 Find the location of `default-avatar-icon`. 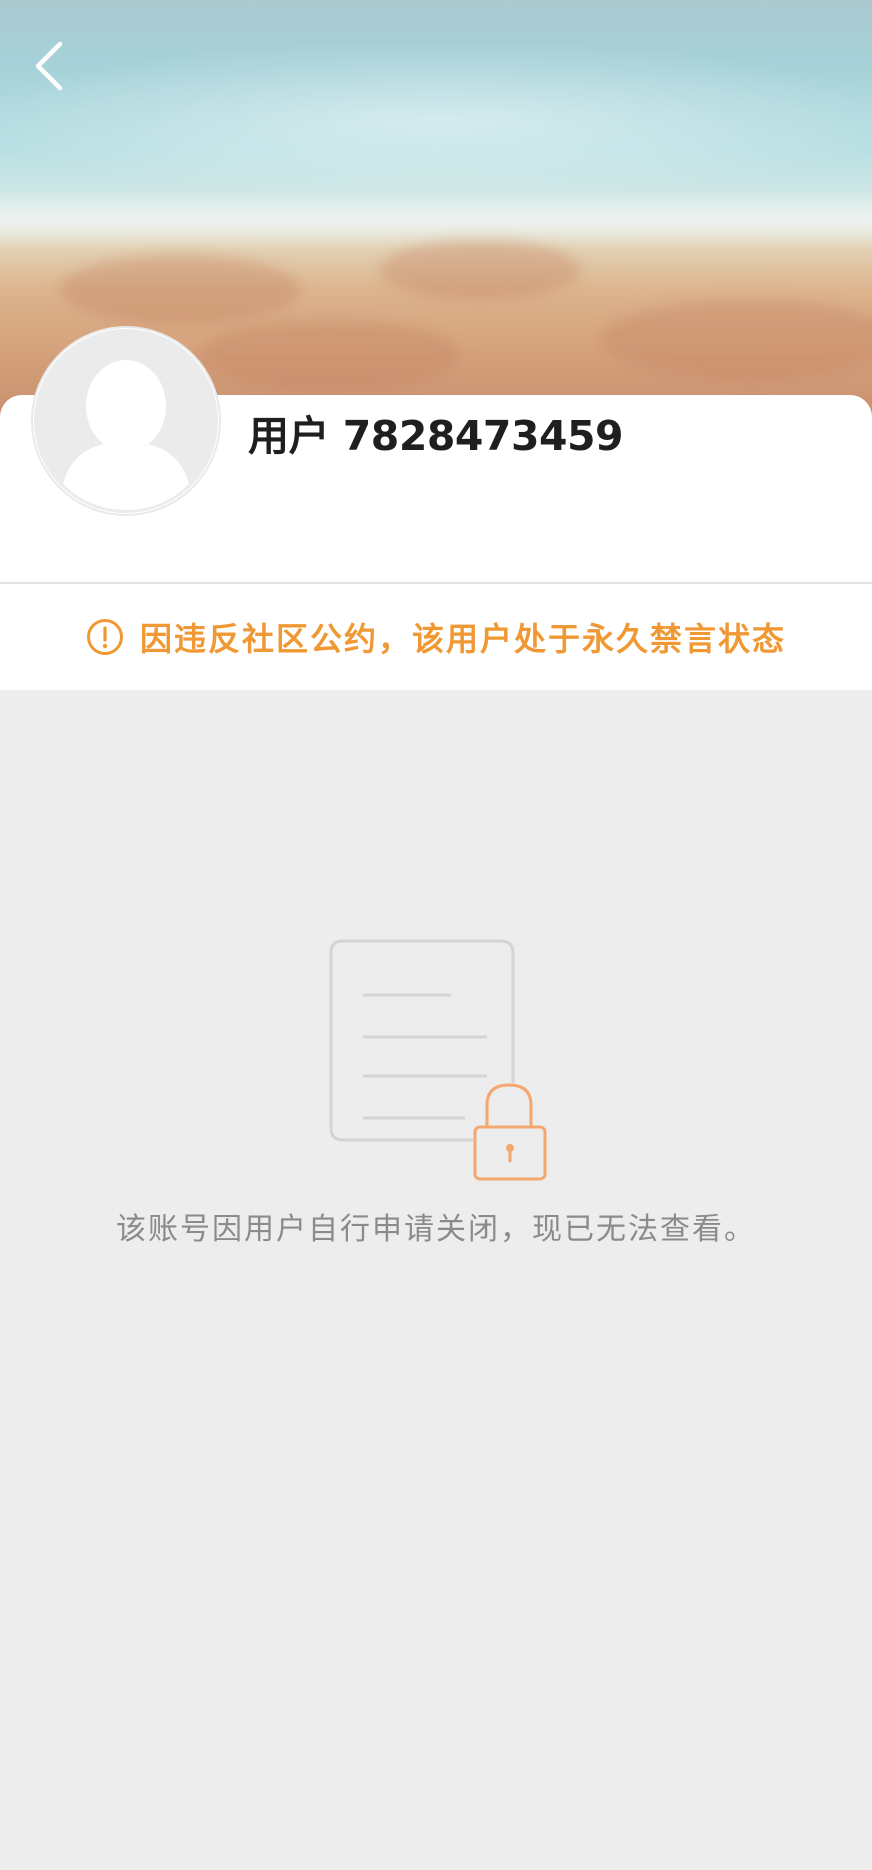

default-avatar-icon is located at coordinates (126, 421).